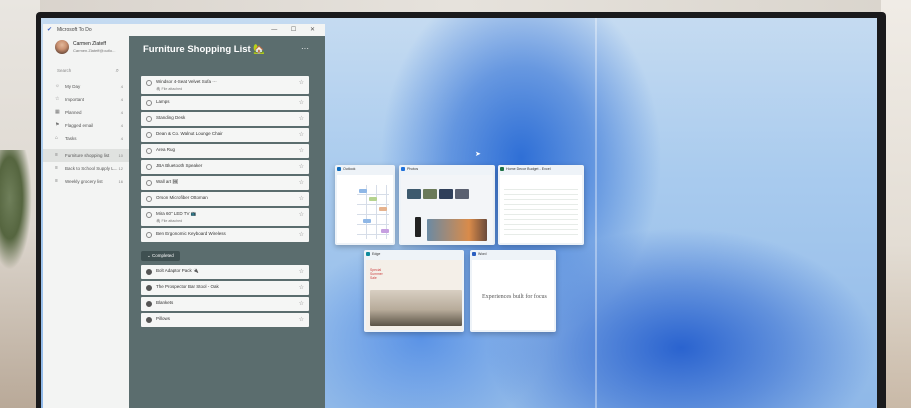 This screenshot has height=408, width=911. What do you see at coordinates (163, 101) in the screenshot?
I see `task-text: Lamps` at bounding box center [163, 101].